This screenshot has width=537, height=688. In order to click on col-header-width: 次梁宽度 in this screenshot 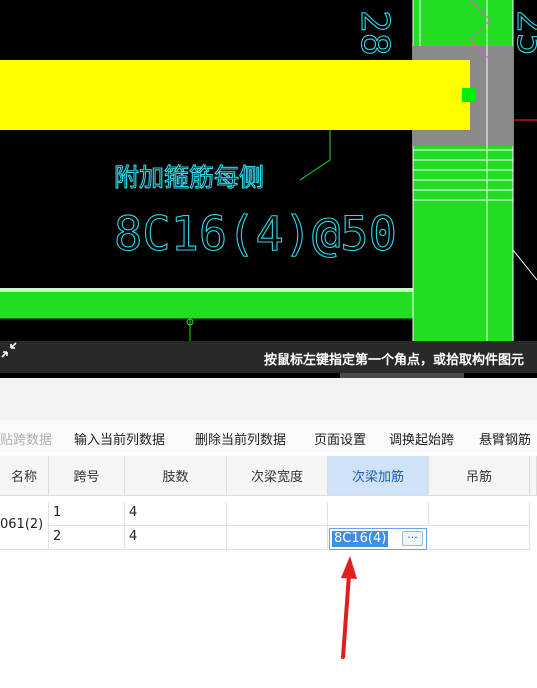, I will do `click(277, 476)`.